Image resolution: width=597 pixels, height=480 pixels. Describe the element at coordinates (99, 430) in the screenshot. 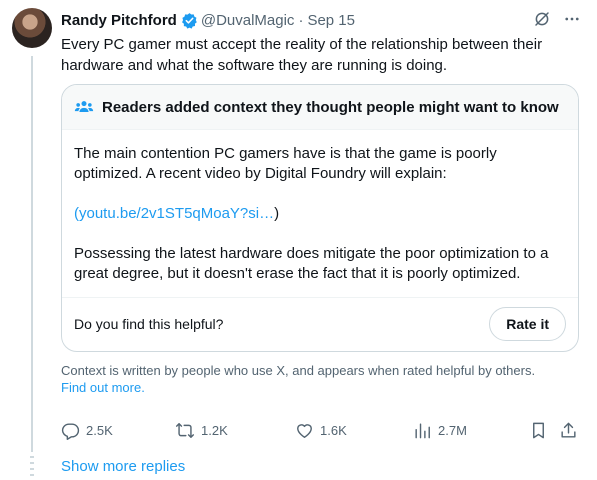

I see `reply-count: 2.5K` at that location.